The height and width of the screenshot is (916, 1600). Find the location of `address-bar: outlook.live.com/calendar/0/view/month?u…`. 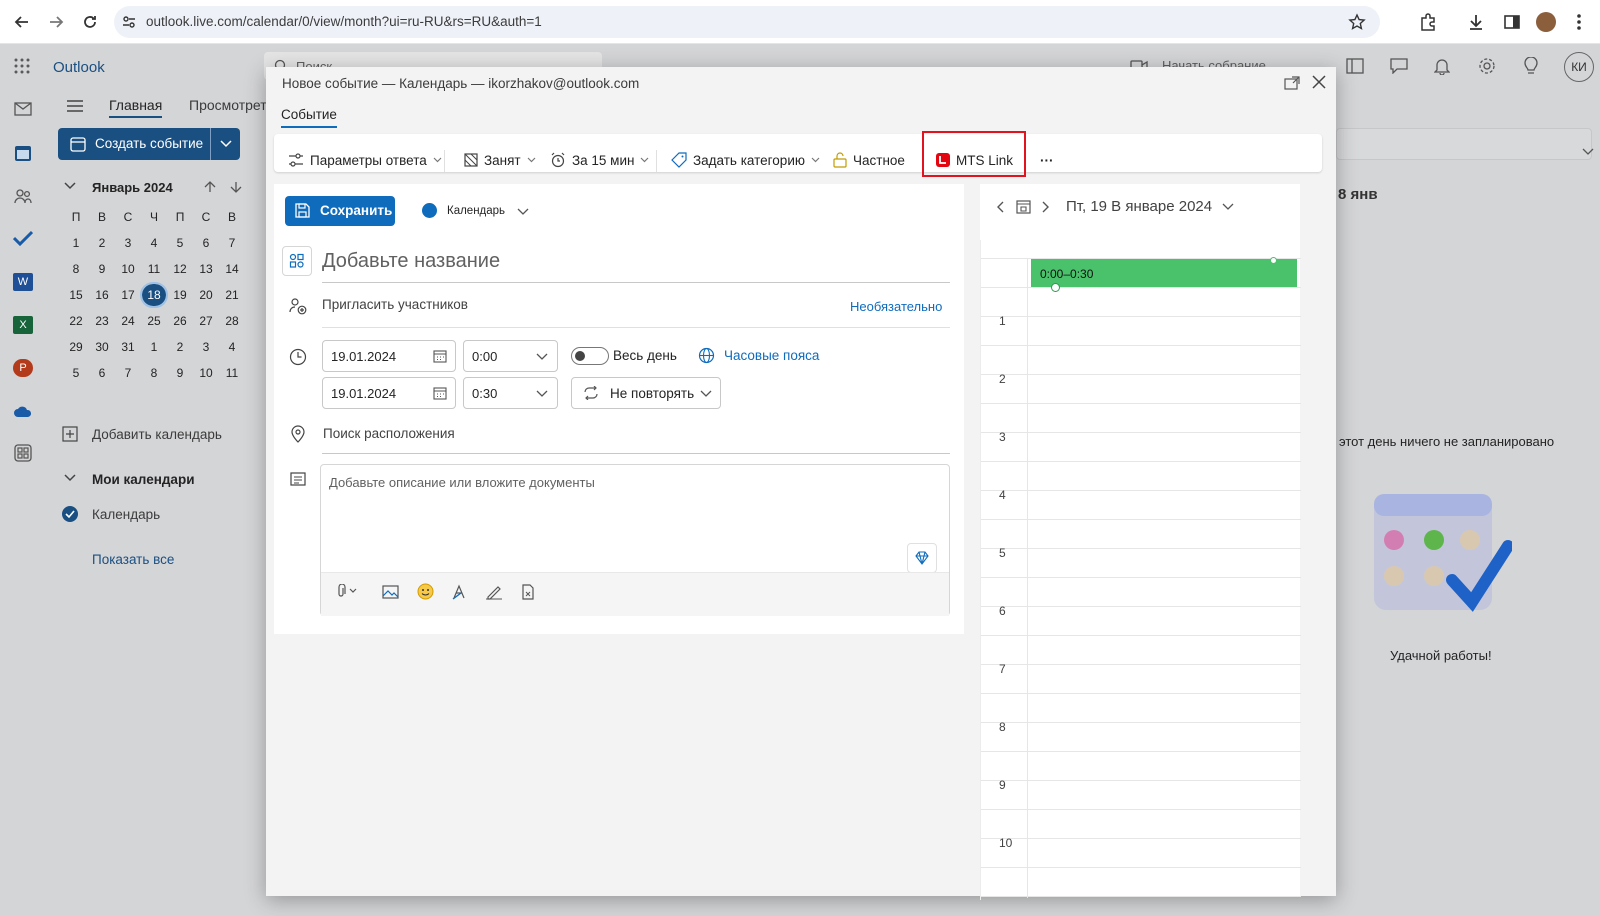

address-bar: outlook.live.com/calendar/0/view/month?u… is located at coordinates (747, 22).